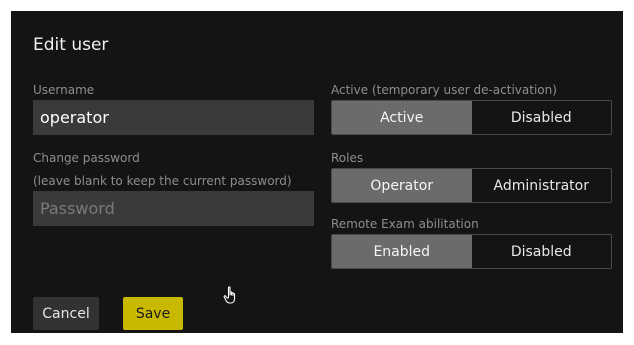  What do you see at coordinates (402, 117) in the screenshot?
I see `active-option-active: Active` at bounding box center [402, 117].